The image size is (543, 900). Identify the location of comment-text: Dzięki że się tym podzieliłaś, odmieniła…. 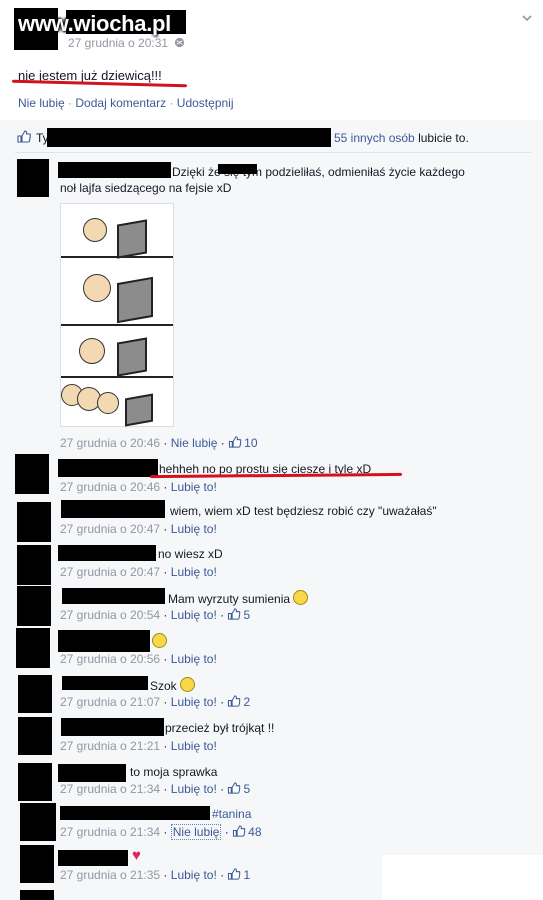
(318, 172).